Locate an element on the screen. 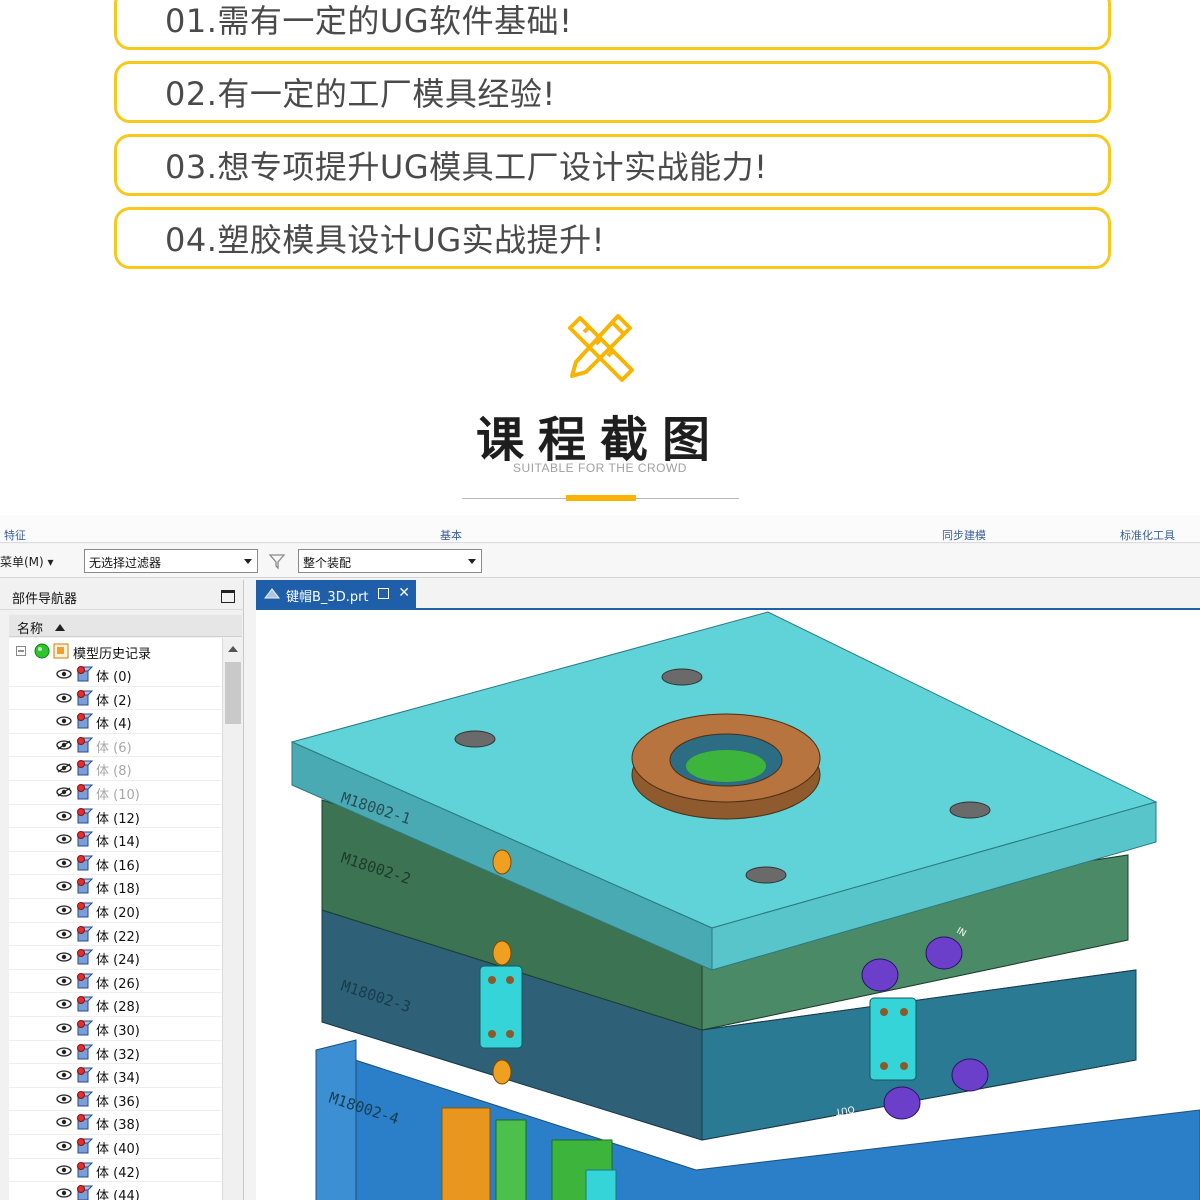 The width and height of the screenshot is (1200, 1200). section-subtitle: SUITABLE FOR THE CROWD is located at coordinates (600, 468).